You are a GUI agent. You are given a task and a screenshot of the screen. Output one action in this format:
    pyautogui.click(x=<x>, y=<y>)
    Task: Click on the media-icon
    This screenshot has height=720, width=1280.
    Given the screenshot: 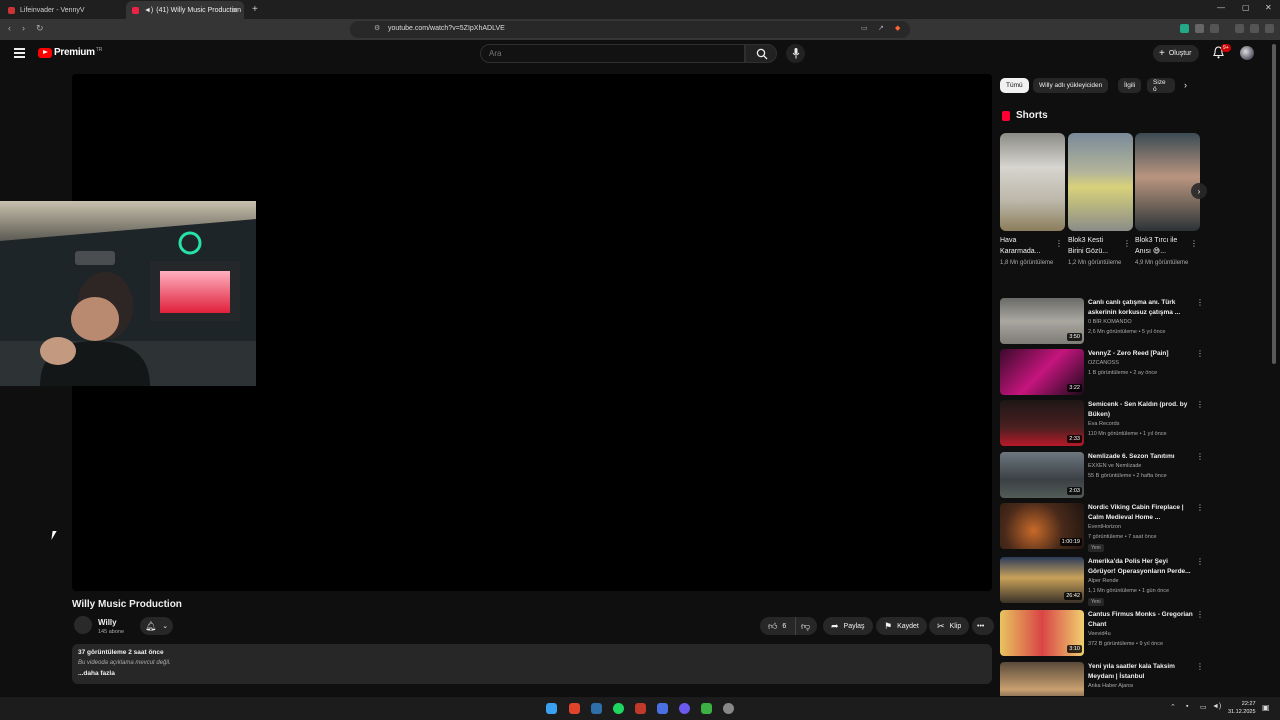 What is the action you would take?
    pyautogui.click(x=1239, y=28)
    